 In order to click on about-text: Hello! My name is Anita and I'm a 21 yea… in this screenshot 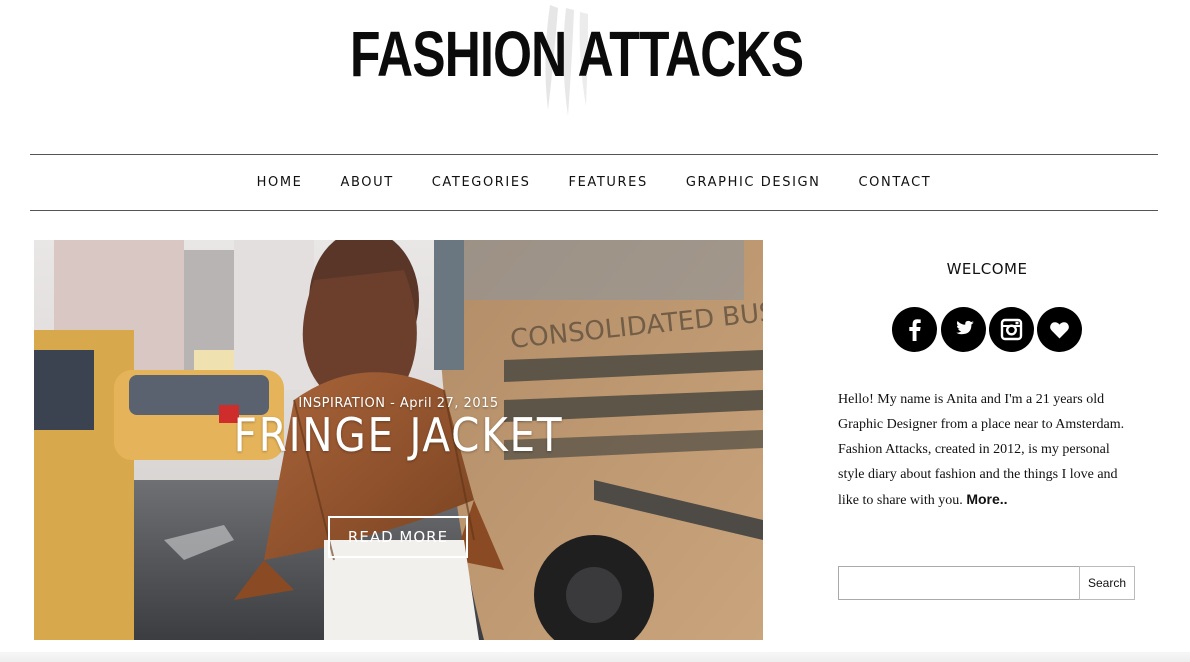, I will do `click(988, 450)`.